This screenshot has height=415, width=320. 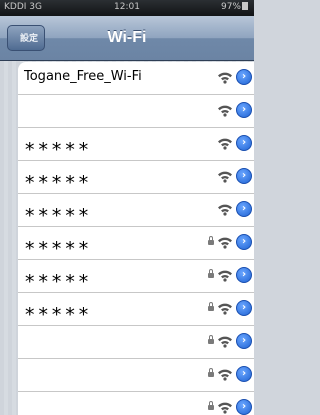 I want to click on back-button: 設定, so click(x=26, y=38).